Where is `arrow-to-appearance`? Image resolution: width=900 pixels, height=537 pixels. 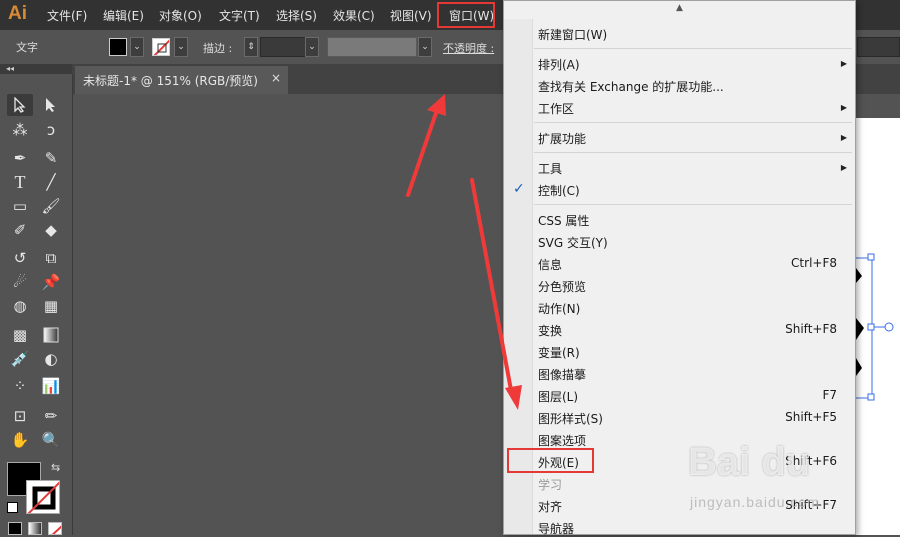
arrow-to-appearance is located at coordinates (491, 285).